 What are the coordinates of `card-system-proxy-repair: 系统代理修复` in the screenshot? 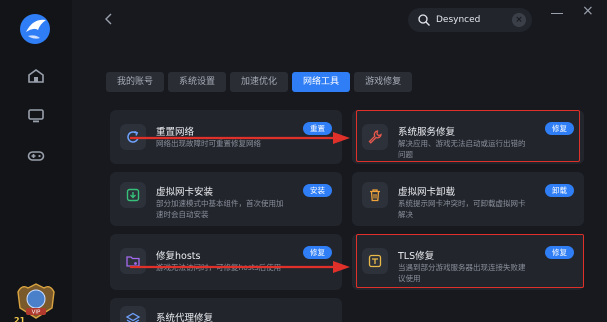 It's located at (226, 310).